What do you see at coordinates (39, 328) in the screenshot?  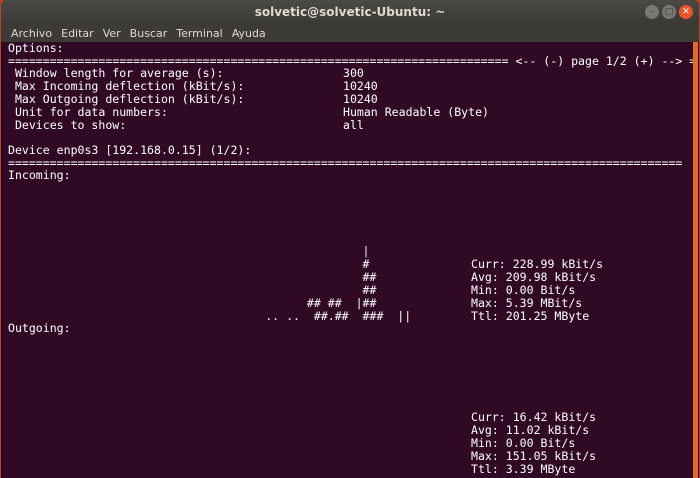 I see `outgoing-label: Outgoing:` at bounding box center [39, 328].